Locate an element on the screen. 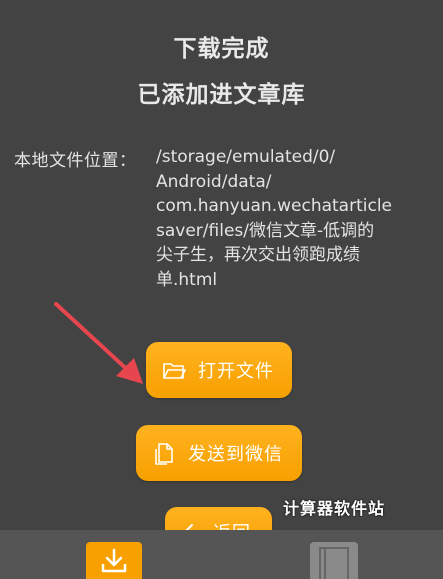 This screenshot has height=579, width=443. library-tab is located at coordinates (334, 560).